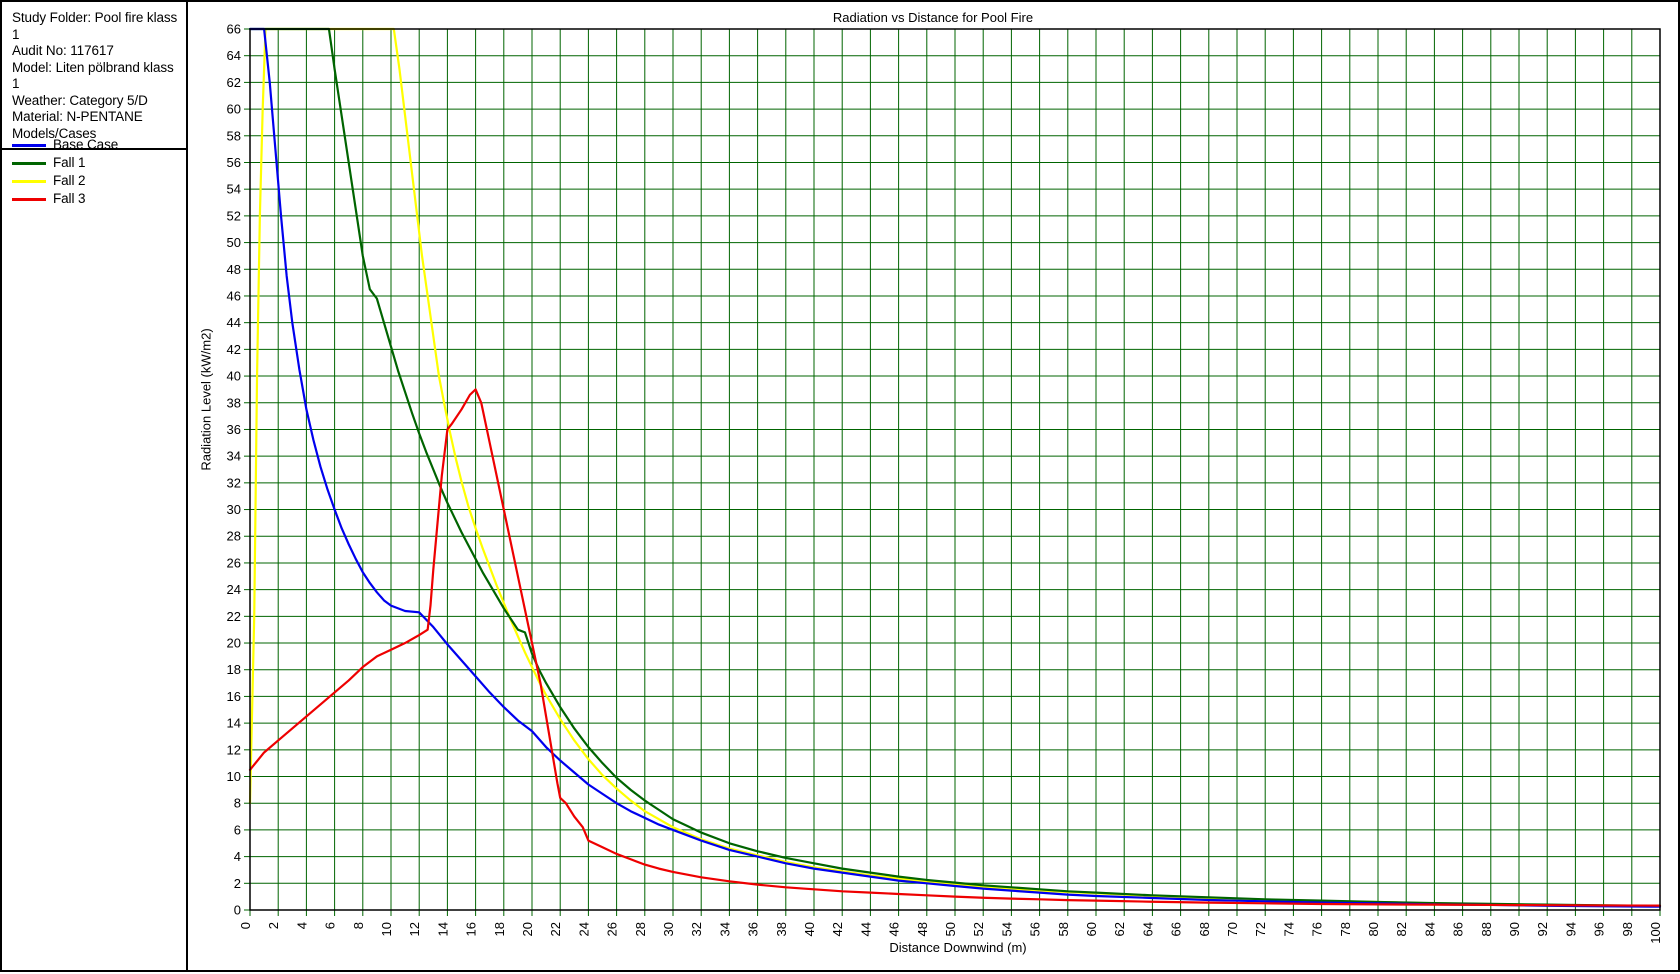 The image size is (1680, 974). Describe the element at coordinates (1373, 929) in the screenshot. I see `svg-text: 80` at that location.